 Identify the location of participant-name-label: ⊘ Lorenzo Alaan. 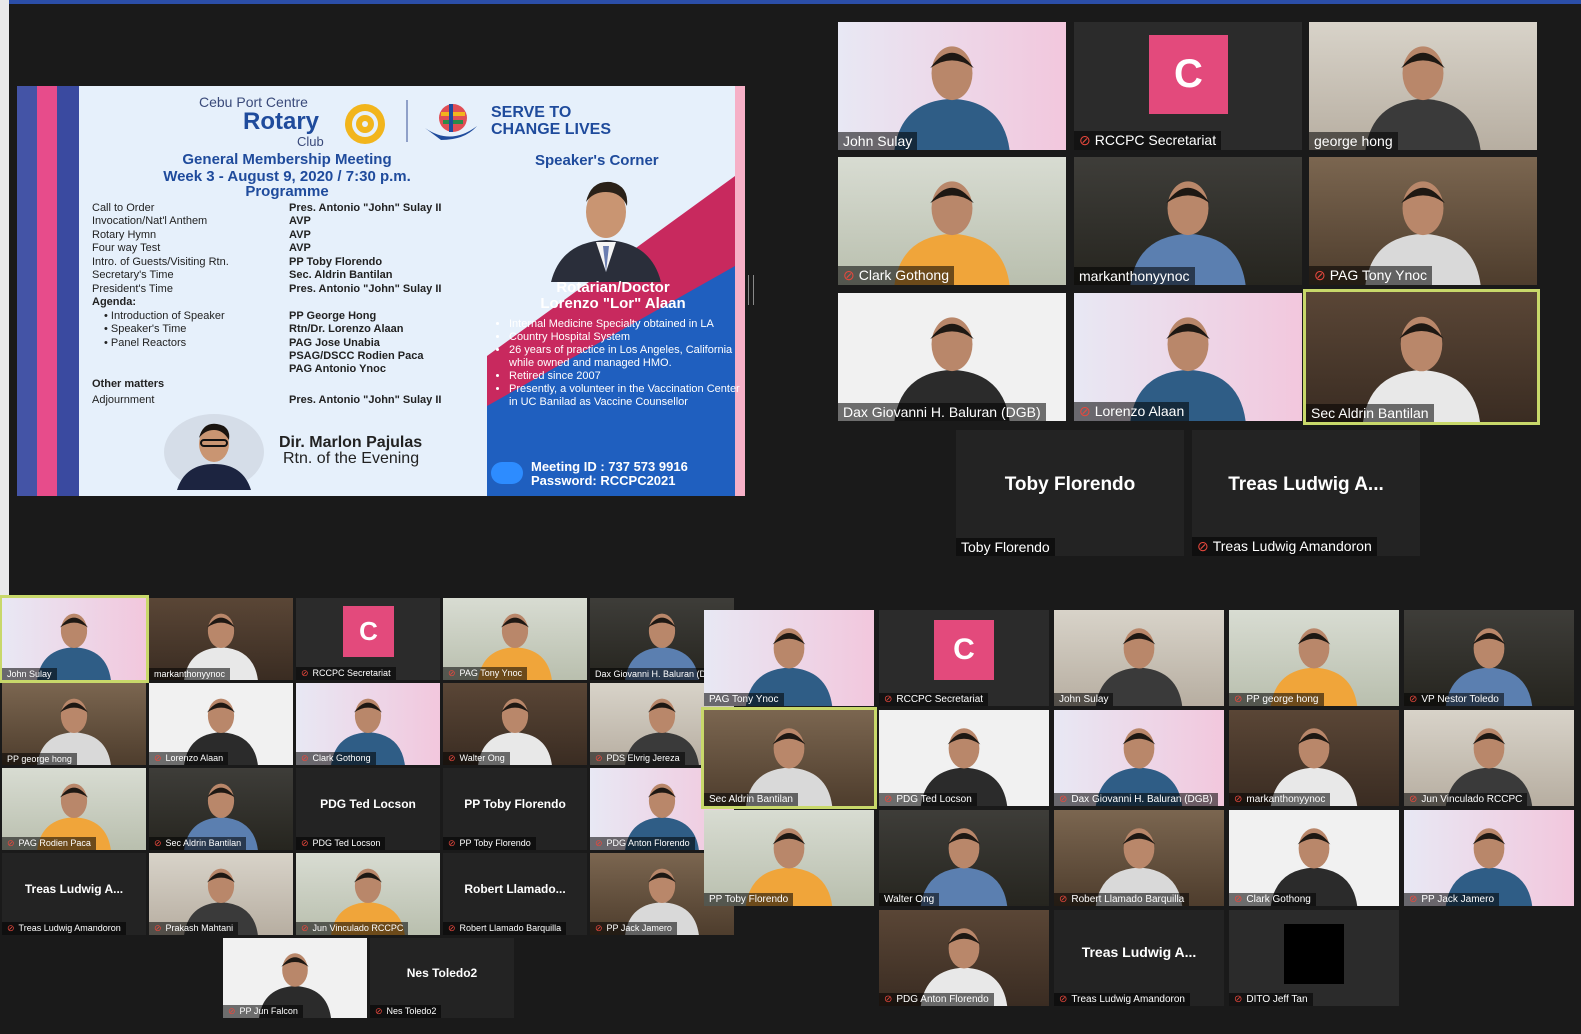
(189, 758).